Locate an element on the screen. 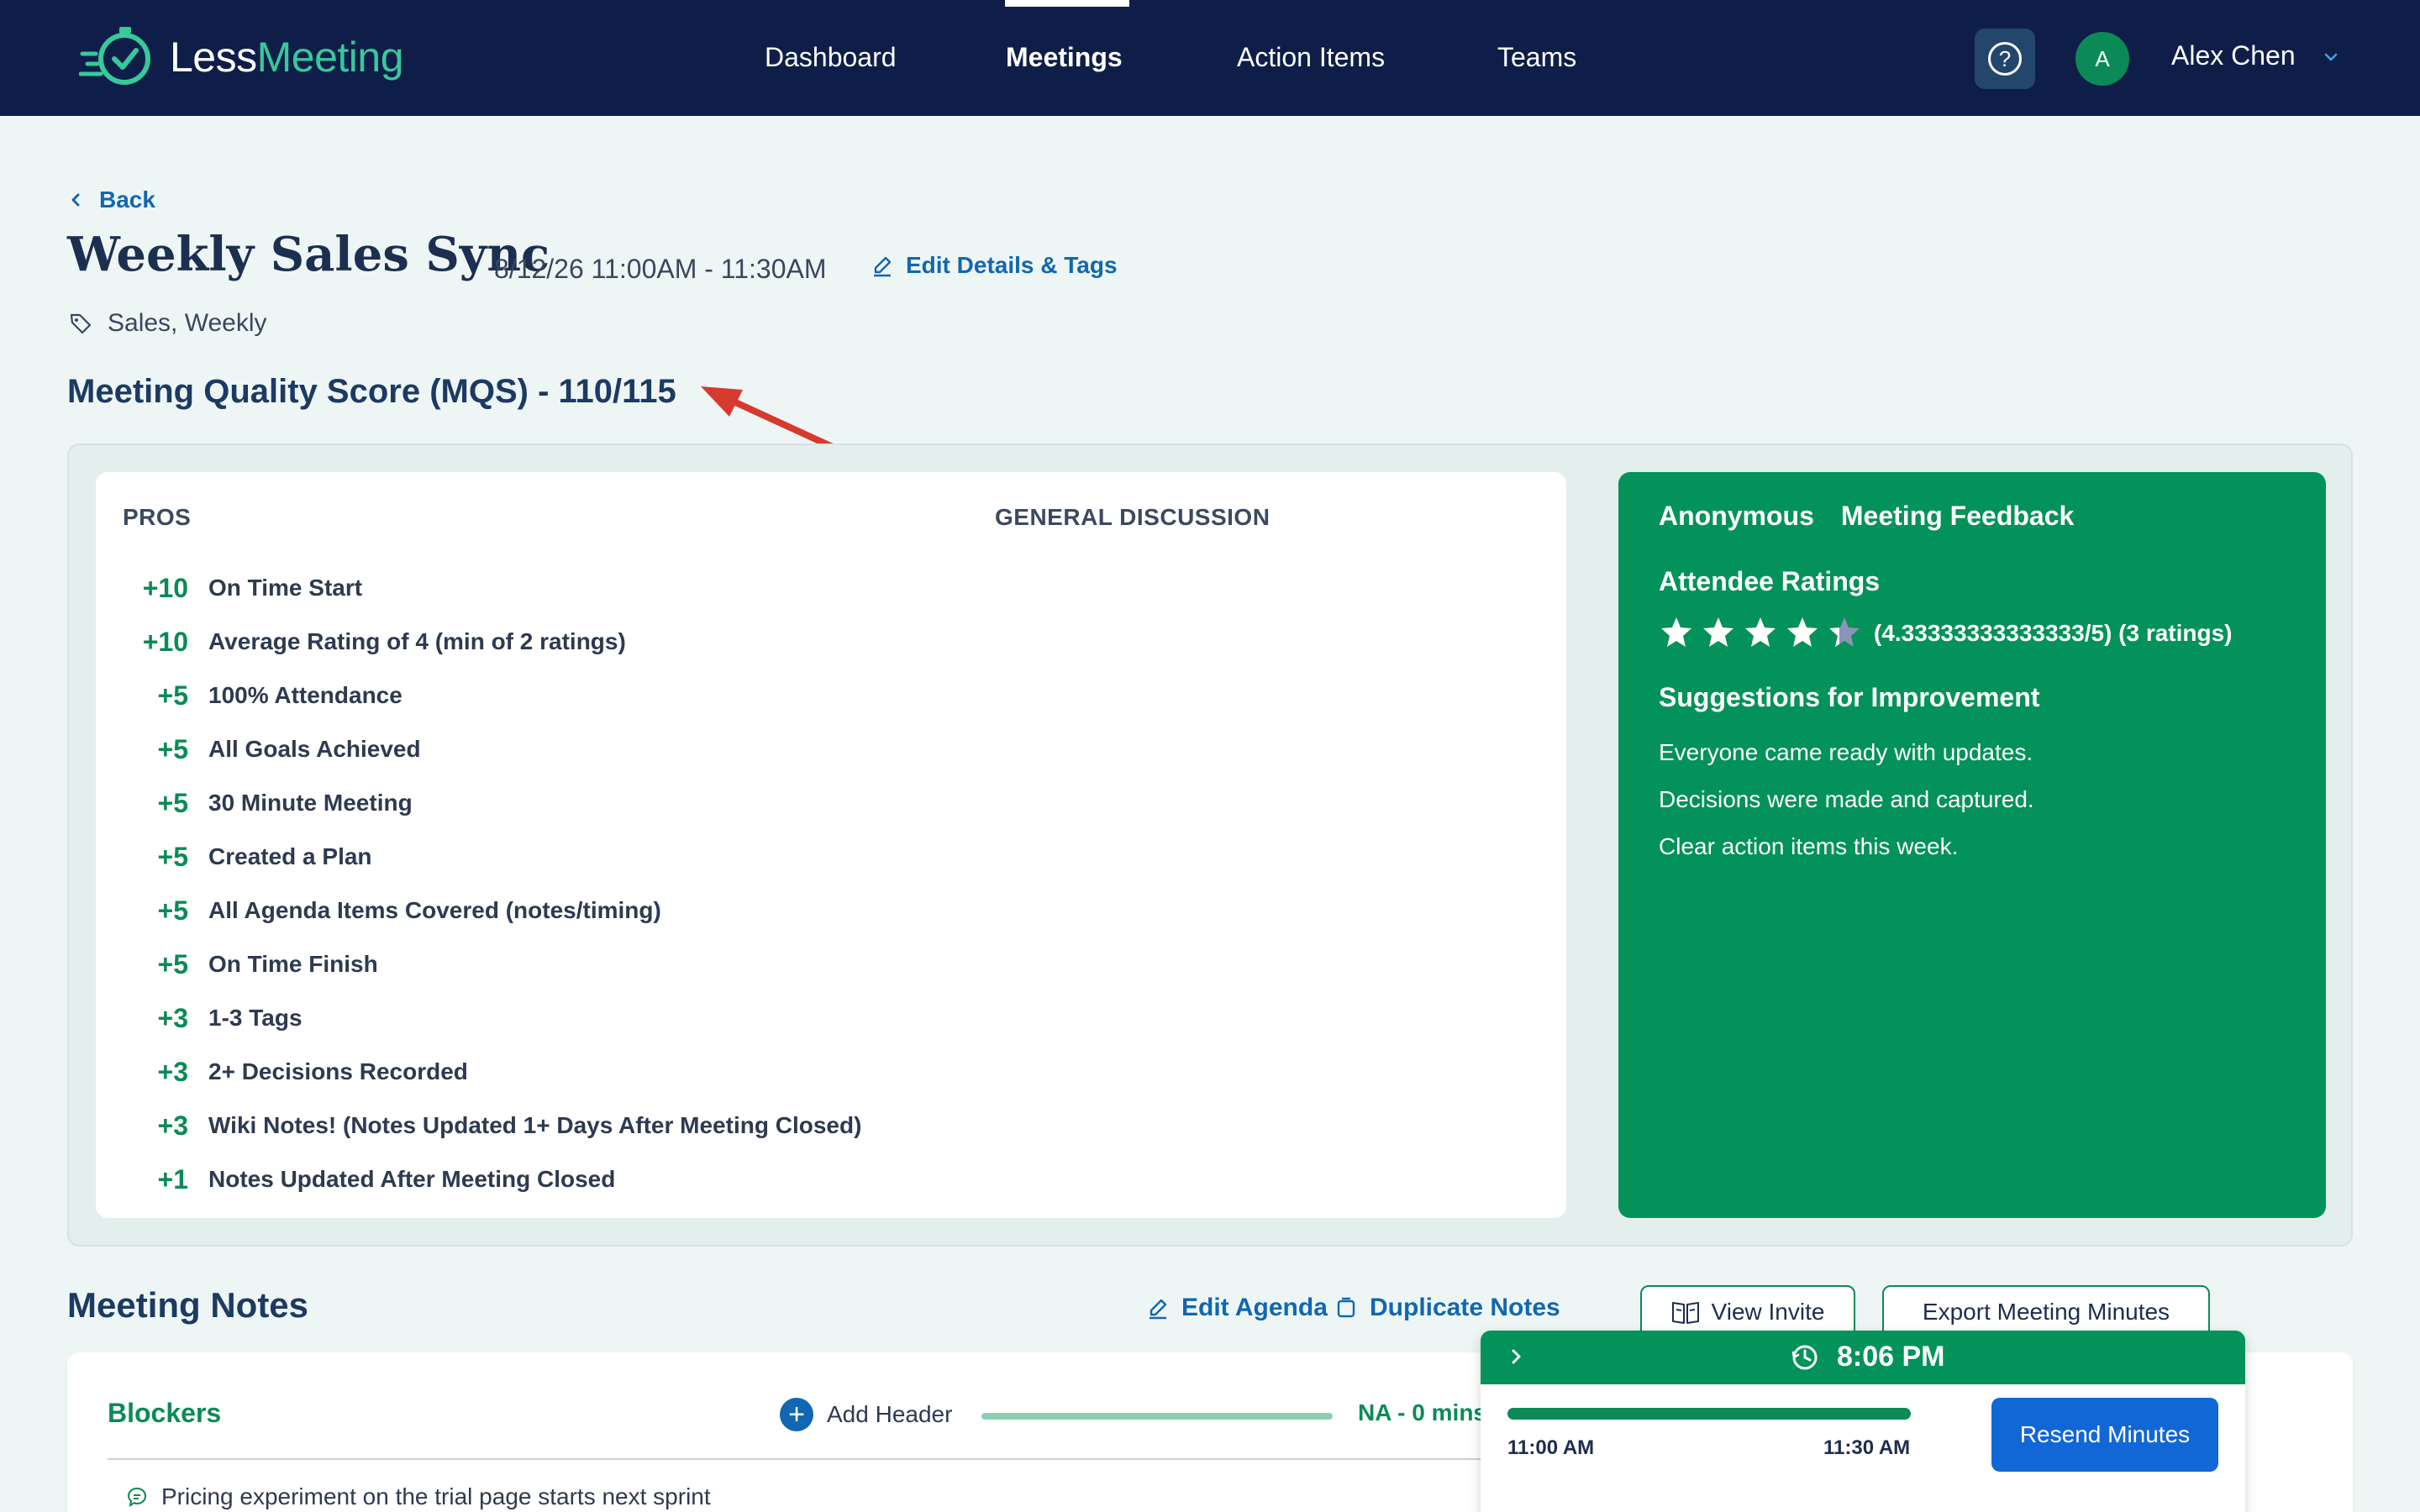 This screenshot has width=2420, height=1512. general-discussion-heading: GENERAL DISCUSSION is located at coordinates (1133, 517).